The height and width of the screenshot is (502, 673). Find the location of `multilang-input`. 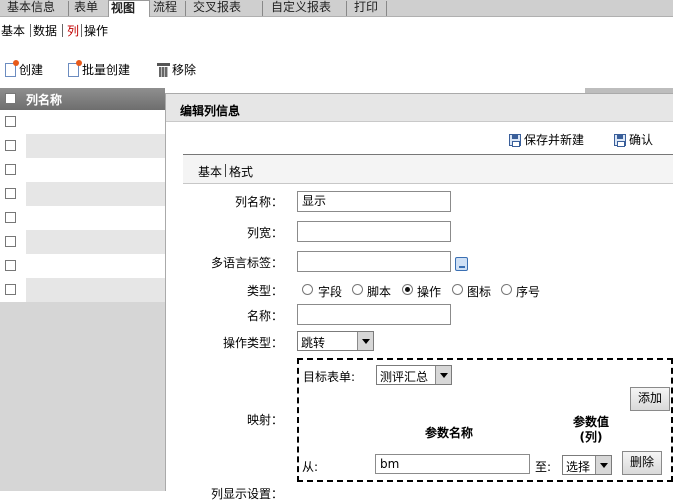

multilang-input is located at coordinates (374, 261).